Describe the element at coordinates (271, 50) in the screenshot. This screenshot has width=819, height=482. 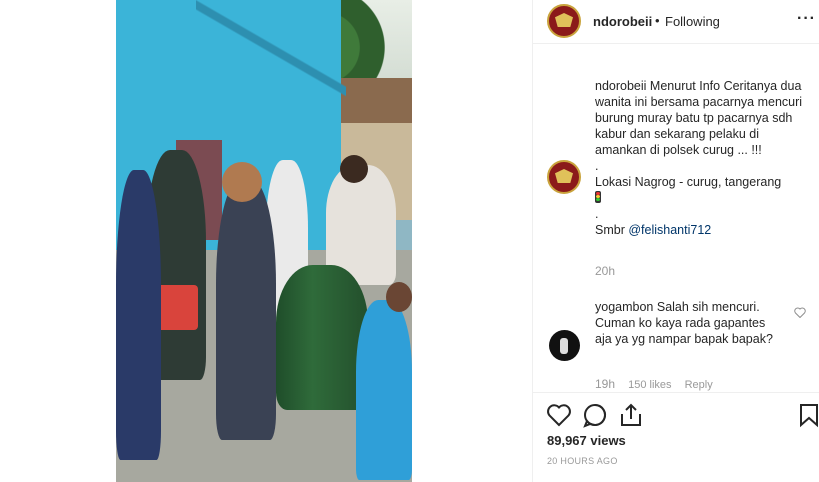
I see `video-roof-blue` at that location.